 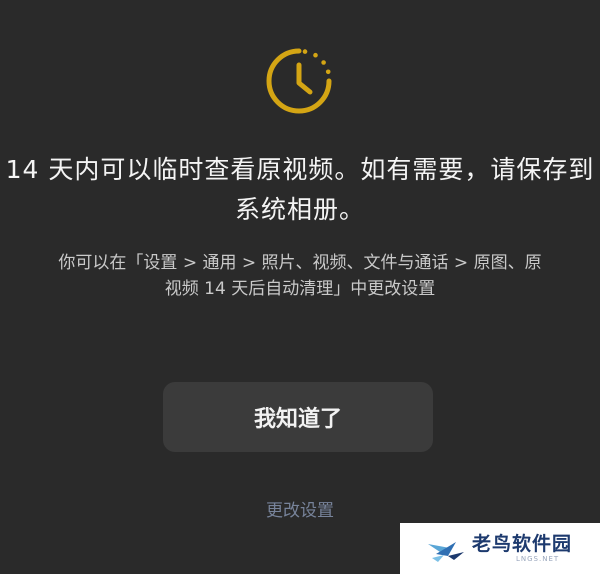 What do you see at coordinates (300, 263) in the screenshot?
I see `description-line: 你可以在「设置 > 通用 > 照片、视频、文件与通话 > 原图、原` at bounding box center [300, 263].